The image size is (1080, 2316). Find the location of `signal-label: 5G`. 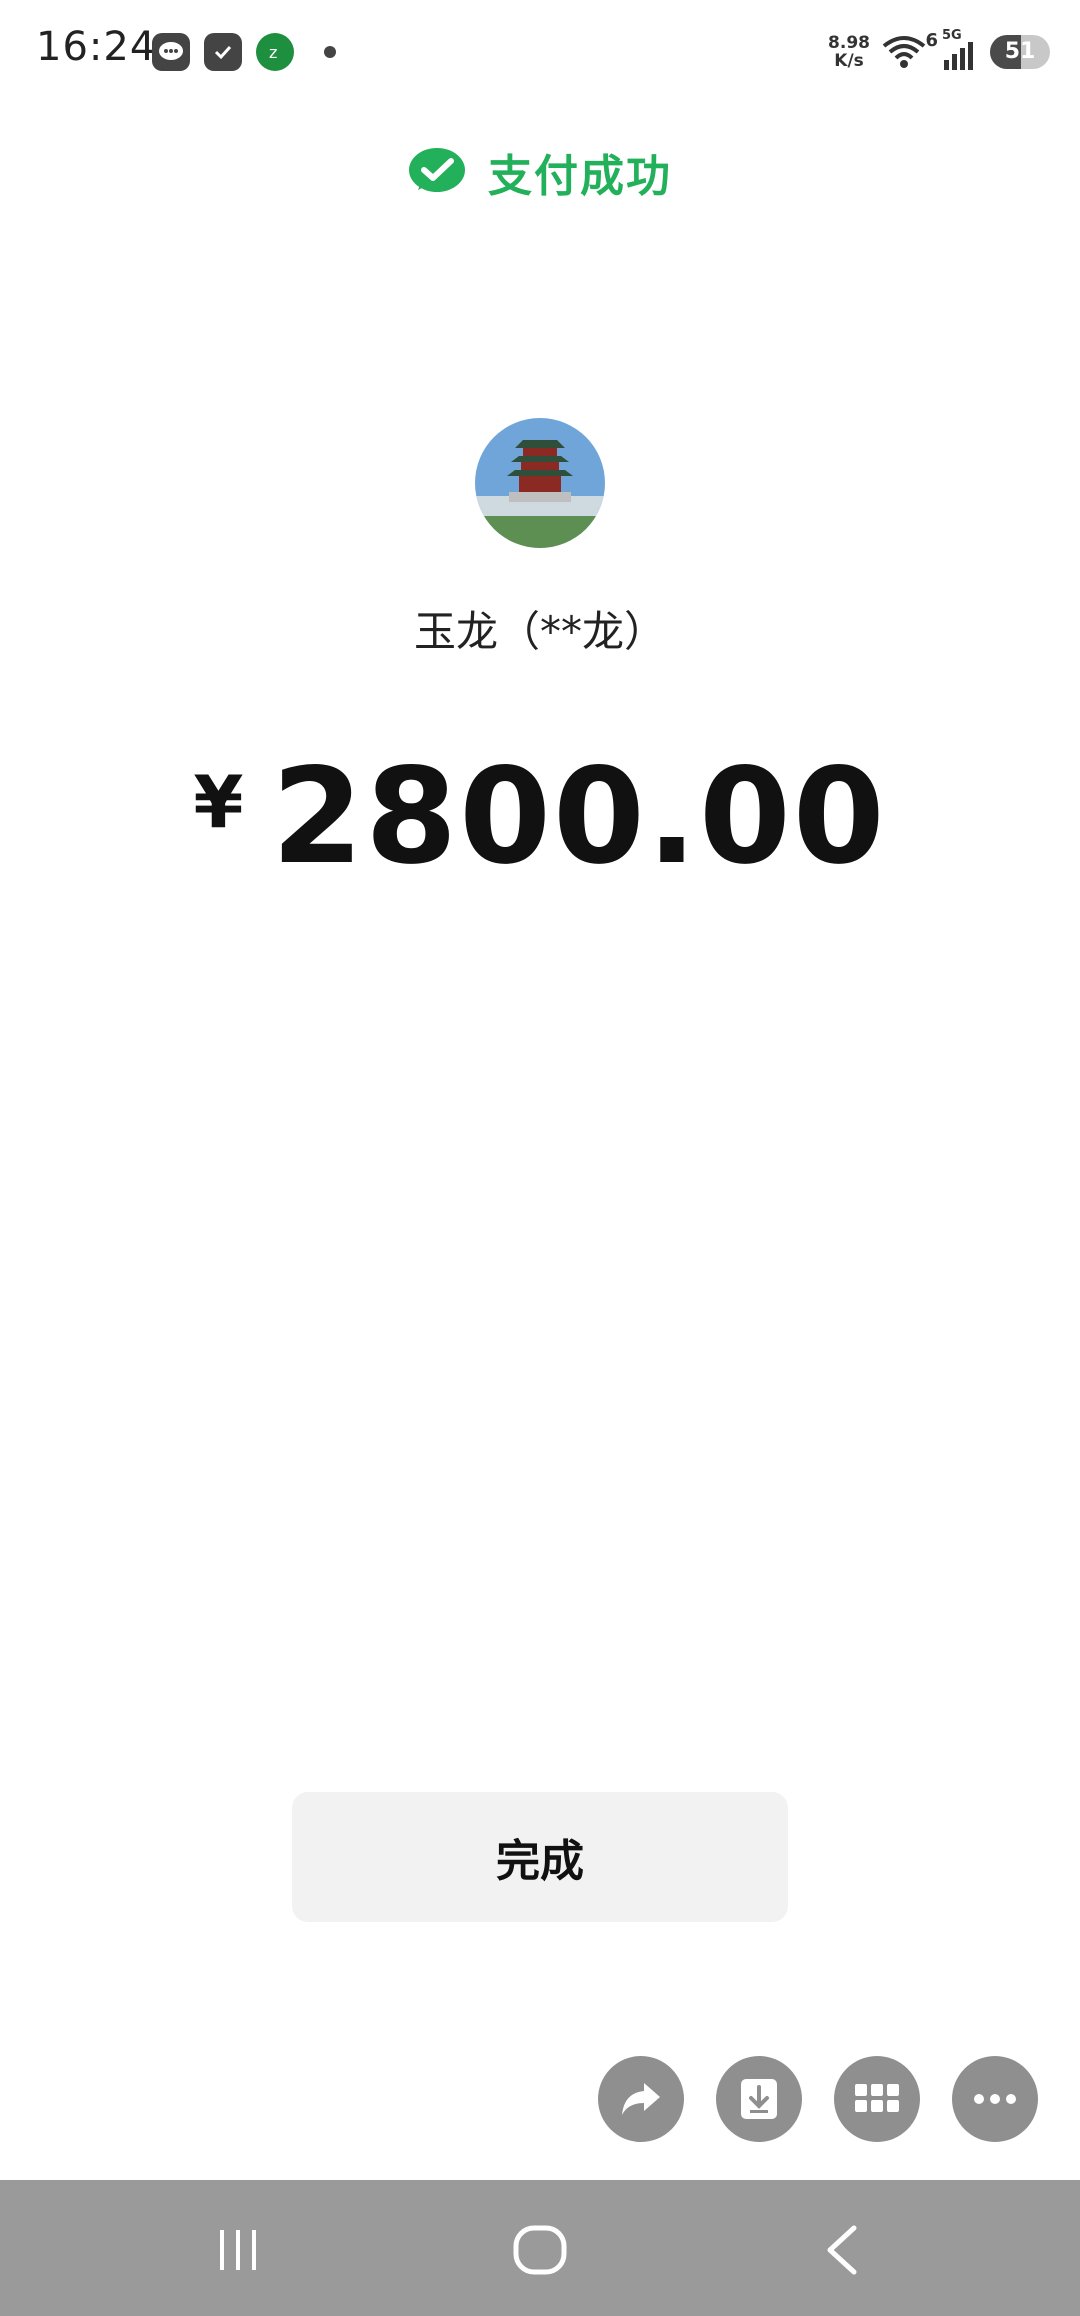

signal-label: 5G is located at coordinates (952, 35).